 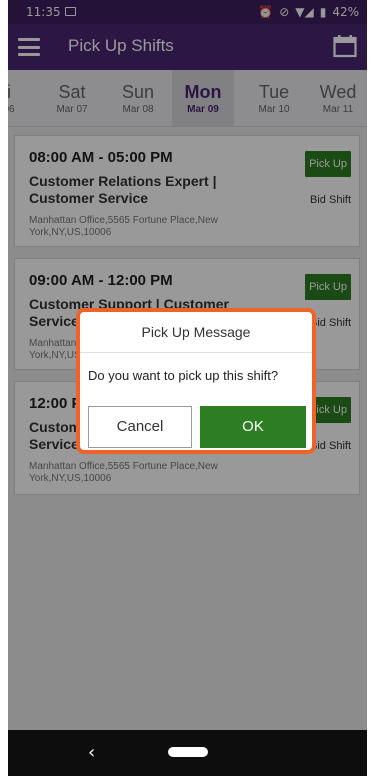 What do you see at coordinates (253, 427) in the screenshot?
I see `ok-button: OK` at bounding box center [253, 427].